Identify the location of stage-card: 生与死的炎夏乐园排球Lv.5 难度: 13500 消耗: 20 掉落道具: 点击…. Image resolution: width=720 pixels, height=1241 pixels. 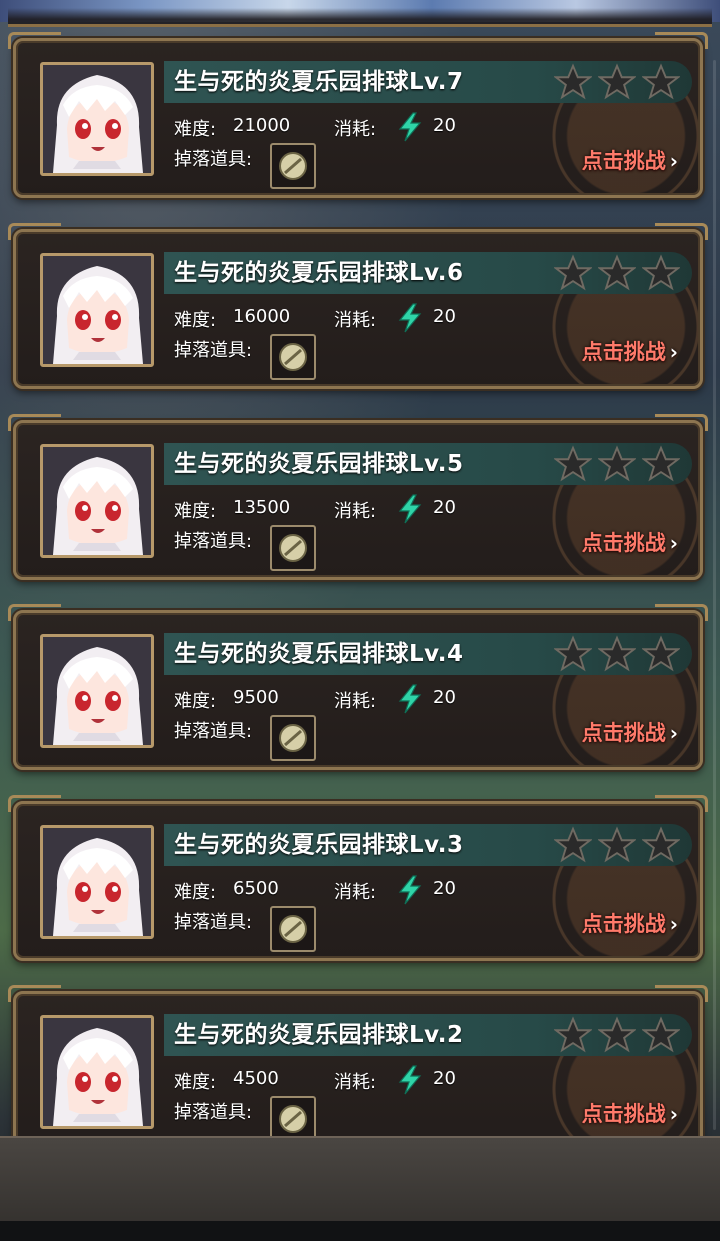
(358, 497).